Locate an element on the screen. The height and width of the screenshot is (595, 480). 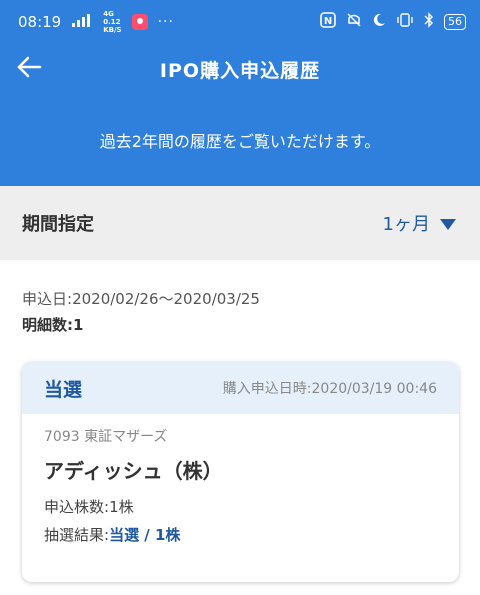
period-selected-value: 1ヶ月 is located at coordinates (406, 224).